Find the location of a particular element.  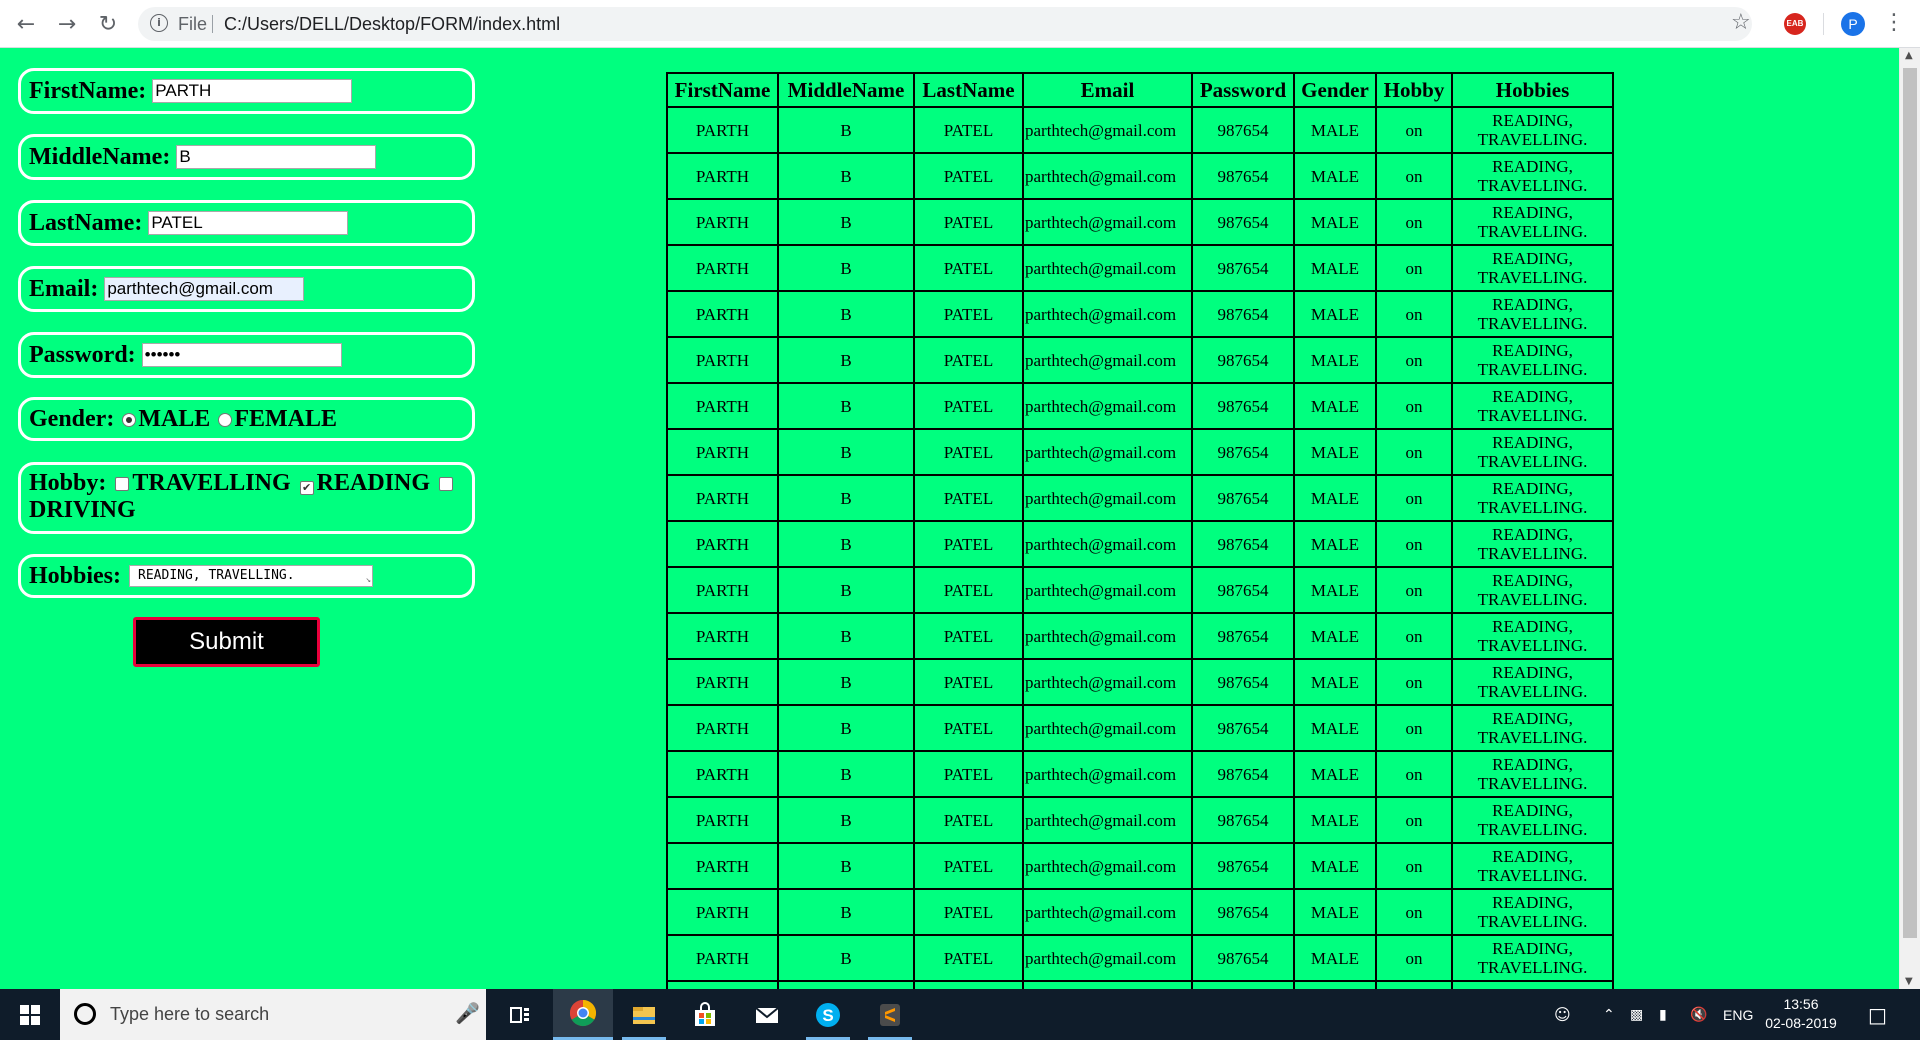

lastname-input is located at coordinates (248, 223).